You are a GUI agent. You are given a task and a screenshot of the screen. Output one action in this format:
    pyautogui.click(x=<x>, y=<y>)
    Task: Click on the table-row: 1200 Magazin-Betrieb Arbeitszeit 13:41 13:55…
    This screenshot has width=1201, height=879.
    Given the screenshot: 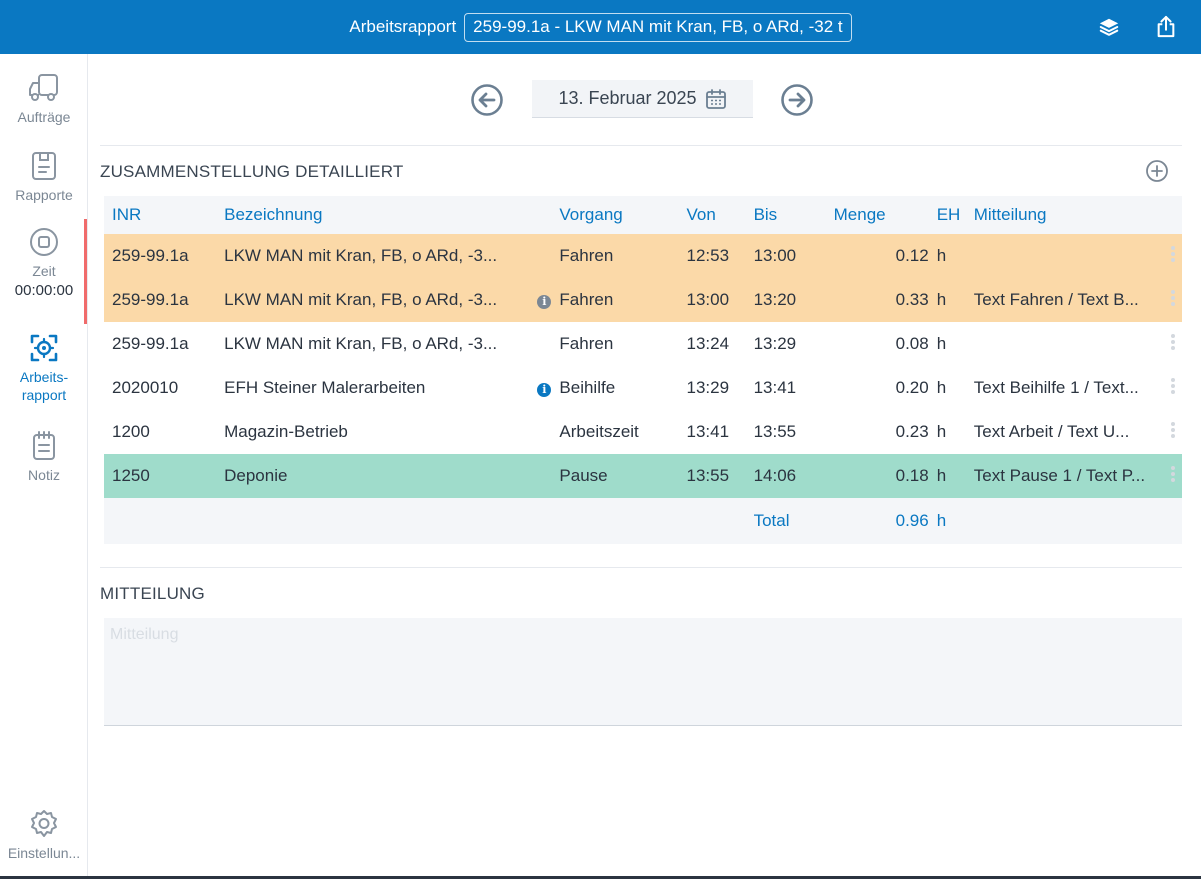 What is the action you would take?
    pyautogui.click(x=643, y=432)
    